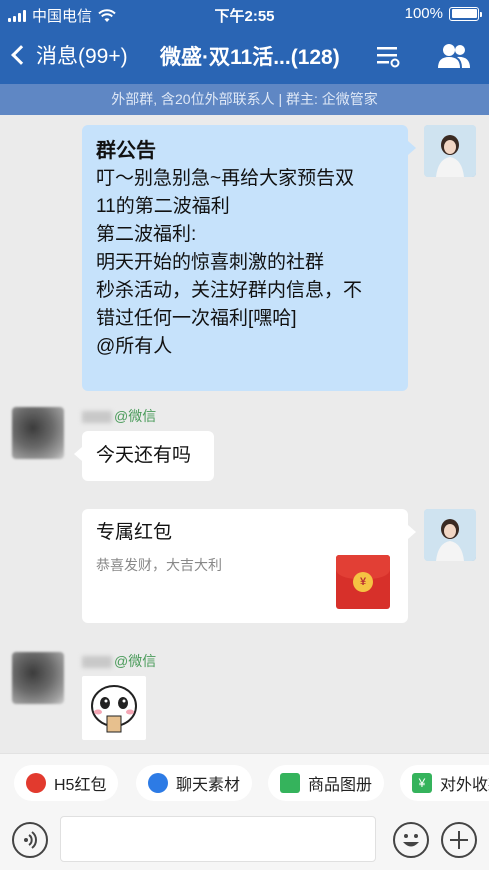 This screenshot has height=870, width=489. I want to click on status-bar: 中国电信 下午2:55 100%, so click(244, 14).